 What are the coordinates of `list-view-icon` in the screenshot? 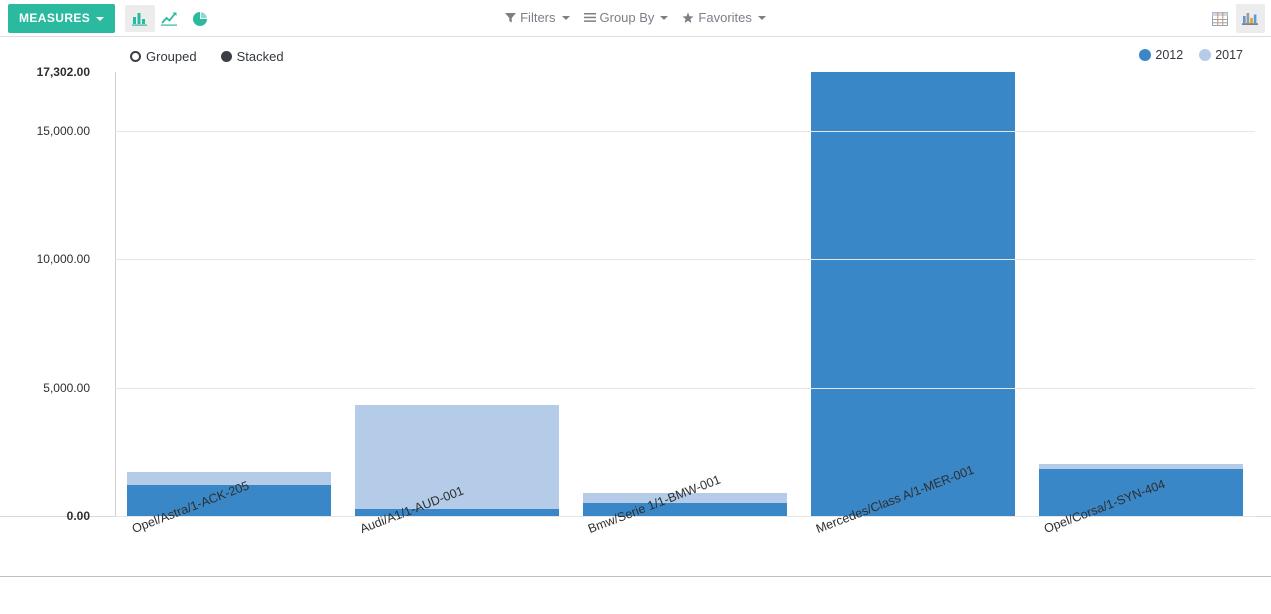 It's located at (1219, 18).